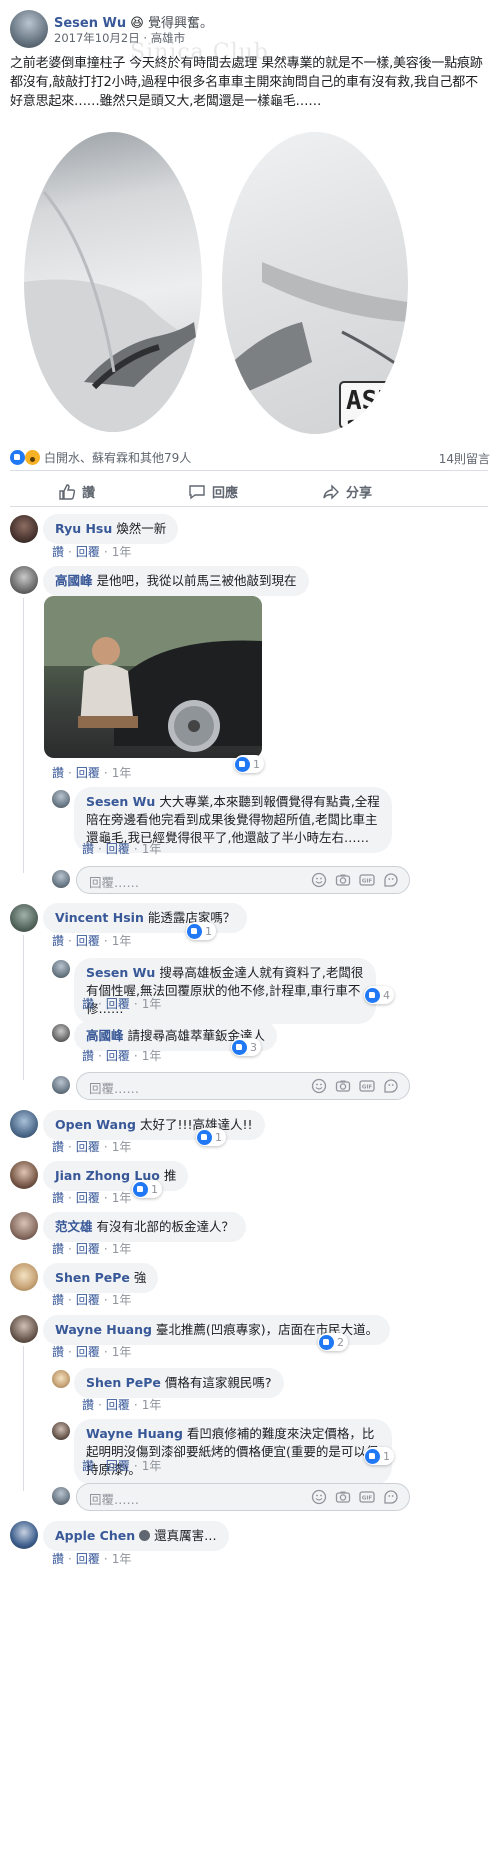  Describe the element at coordinates (29, 29) in the screenshot. I see `author-avatar` at that location.